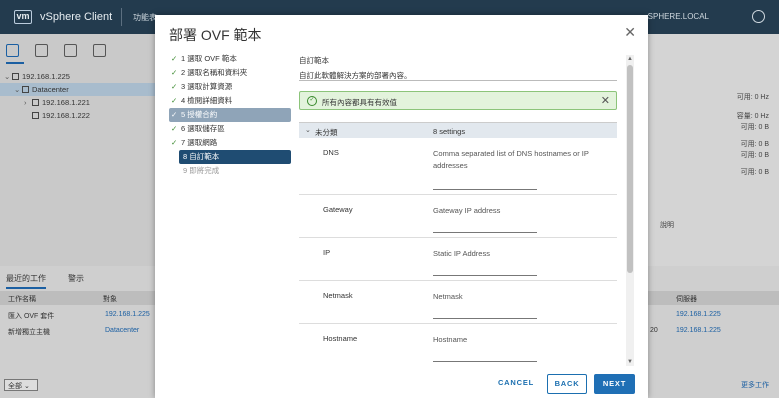  What do you see at coordinates (458, 302) in the screenshot?
I see `property-row: Netmask Netmask` at bounding box center [458, 302].